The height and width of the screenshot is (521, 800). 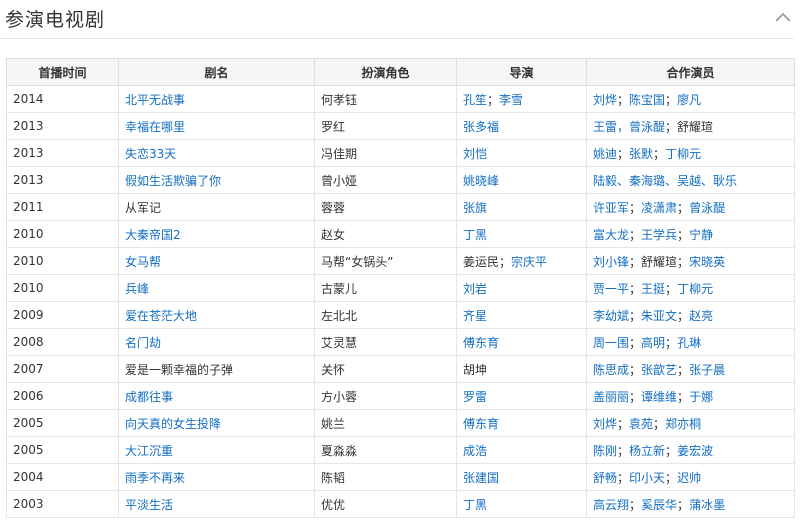 What do you see at coordinates (707, 262) in the screenshot?
I see `costar-link: 宋晓英` at bounding box center [707, 262].